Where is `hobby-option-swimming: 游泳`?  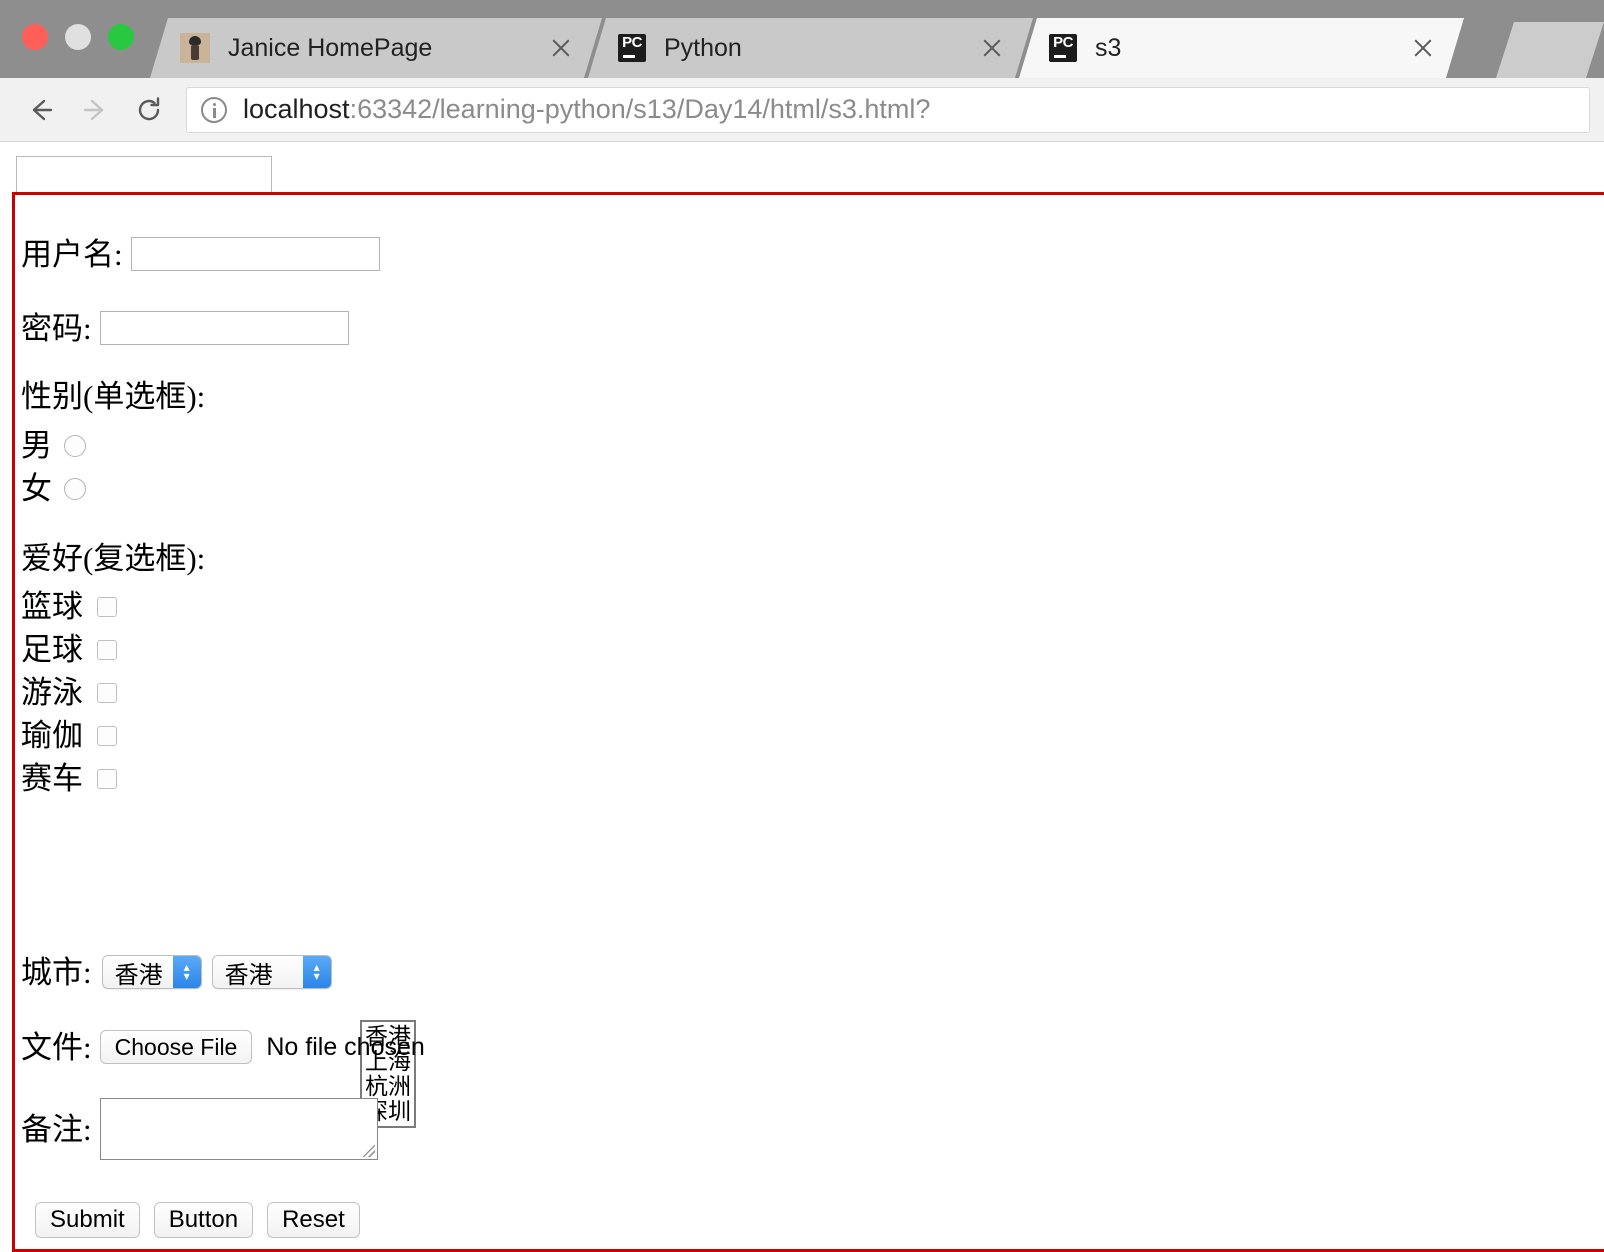 hobby-option-swimming: 游泳 is located at coordinates (69, 692).